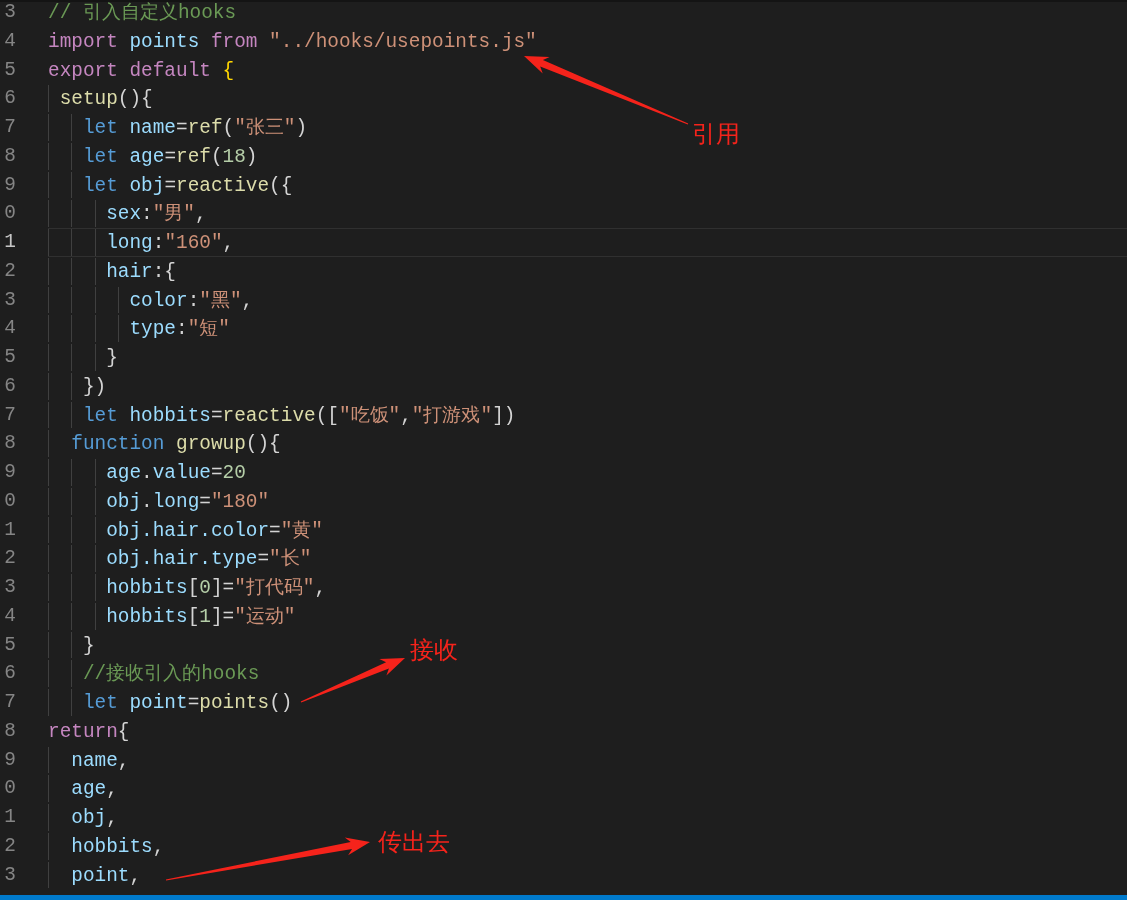  I want to click on code-line: point,, so click(106, 875).